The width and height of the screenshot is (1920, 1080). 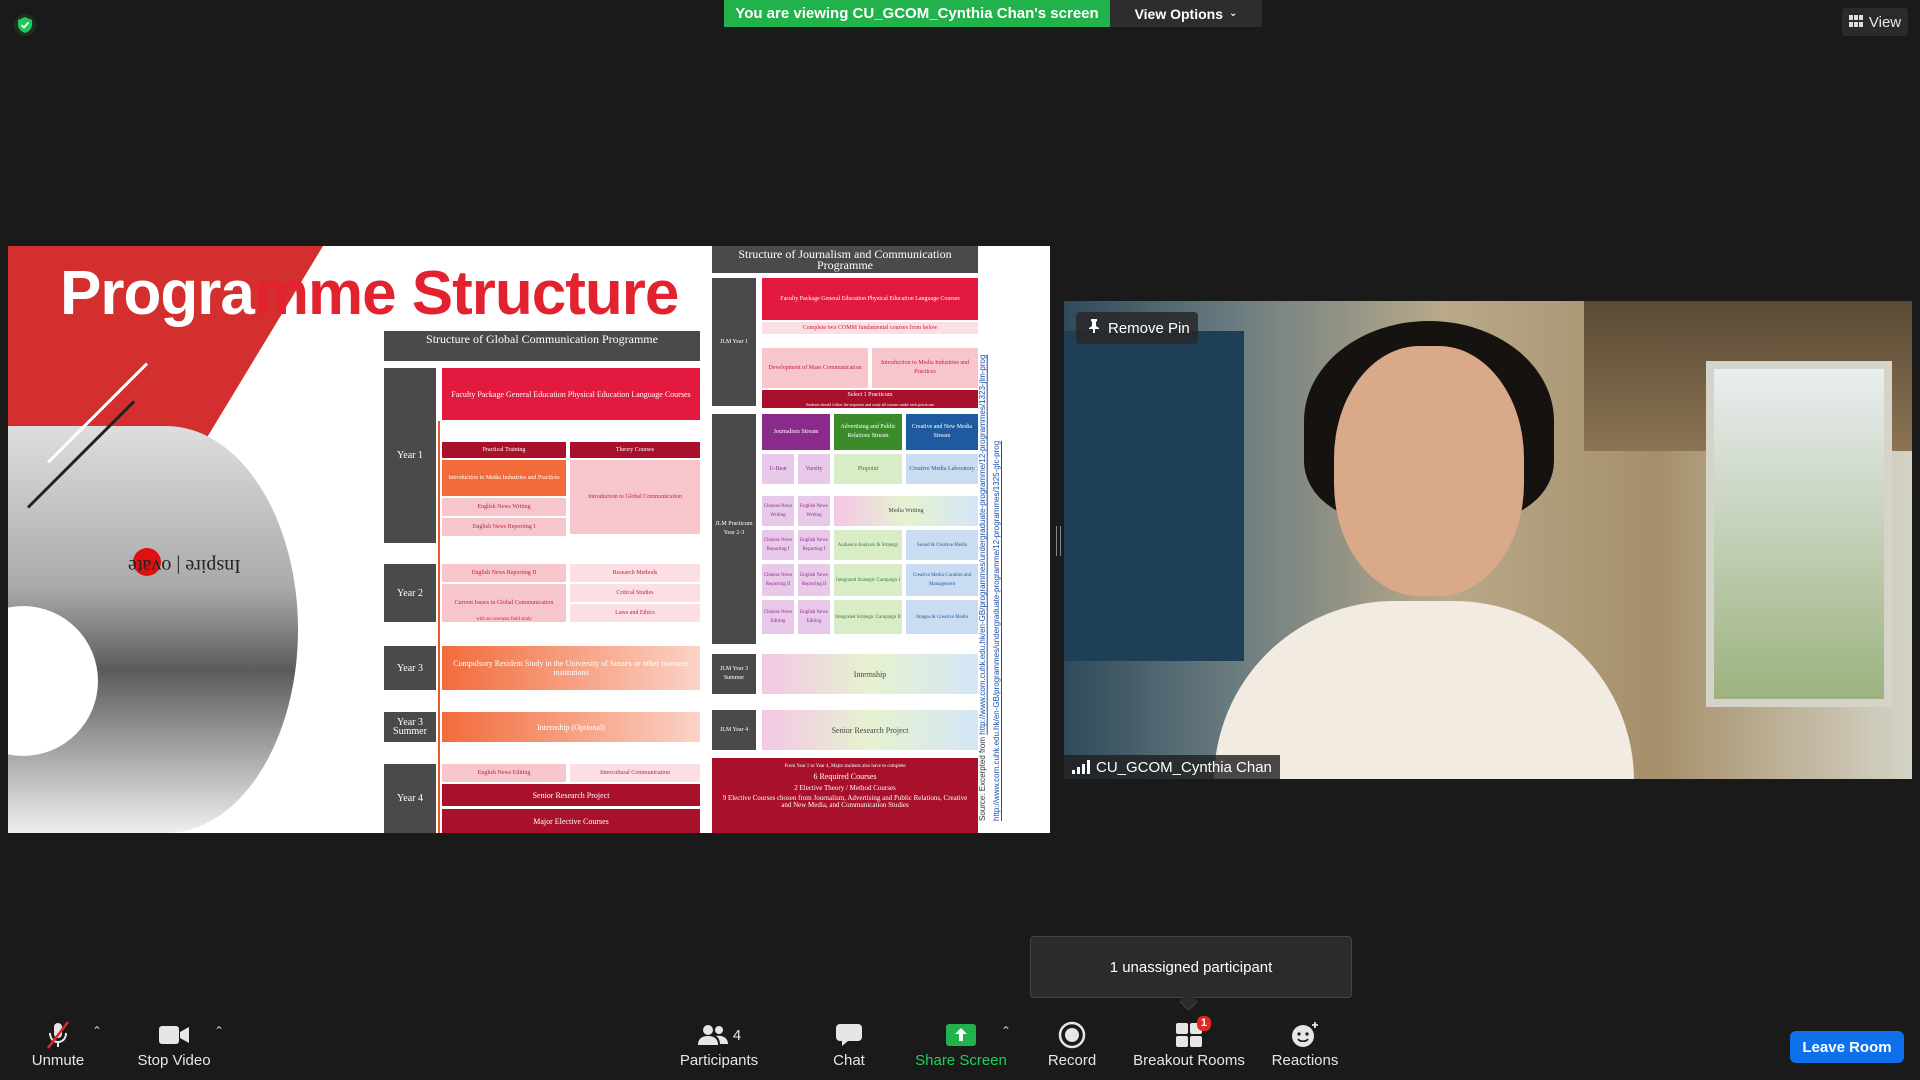 What do you see at coordinates (814, 545) in the screenshot?
I see `jcp-english-reporting: English News Reporting I` at bounding box center [814, 545].